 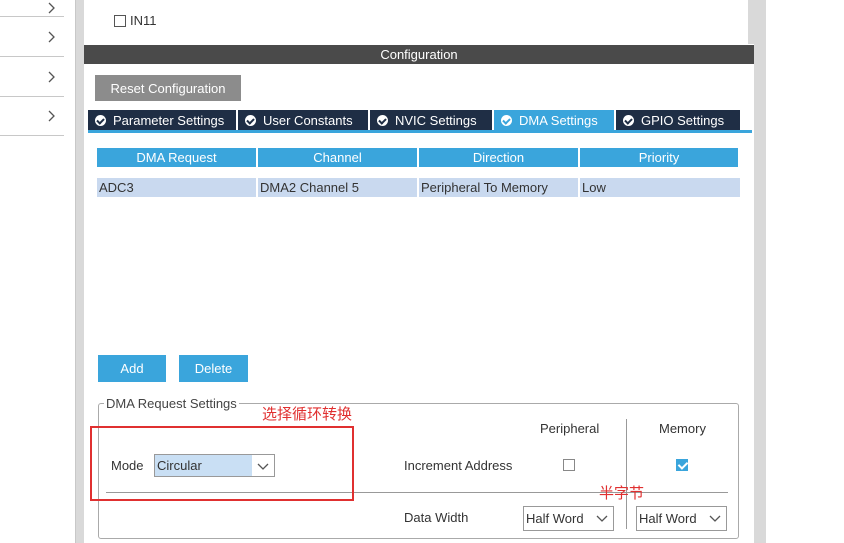 What do you see at coordinates (570, 428) in the screenshot?
I see `peripheral-column-label: Peripheral` at bounding box center [570, 428].